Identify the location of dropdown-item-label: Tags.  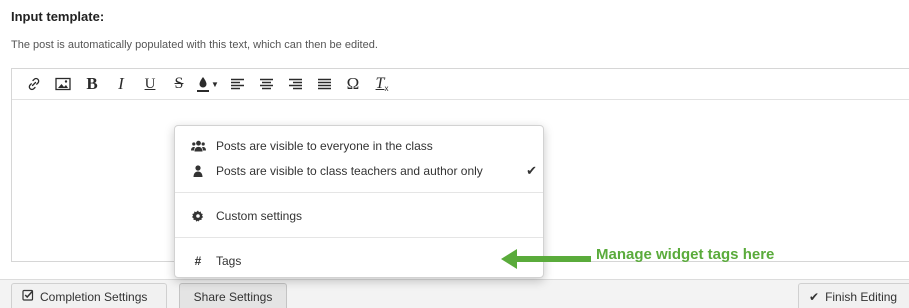
(229, 261).